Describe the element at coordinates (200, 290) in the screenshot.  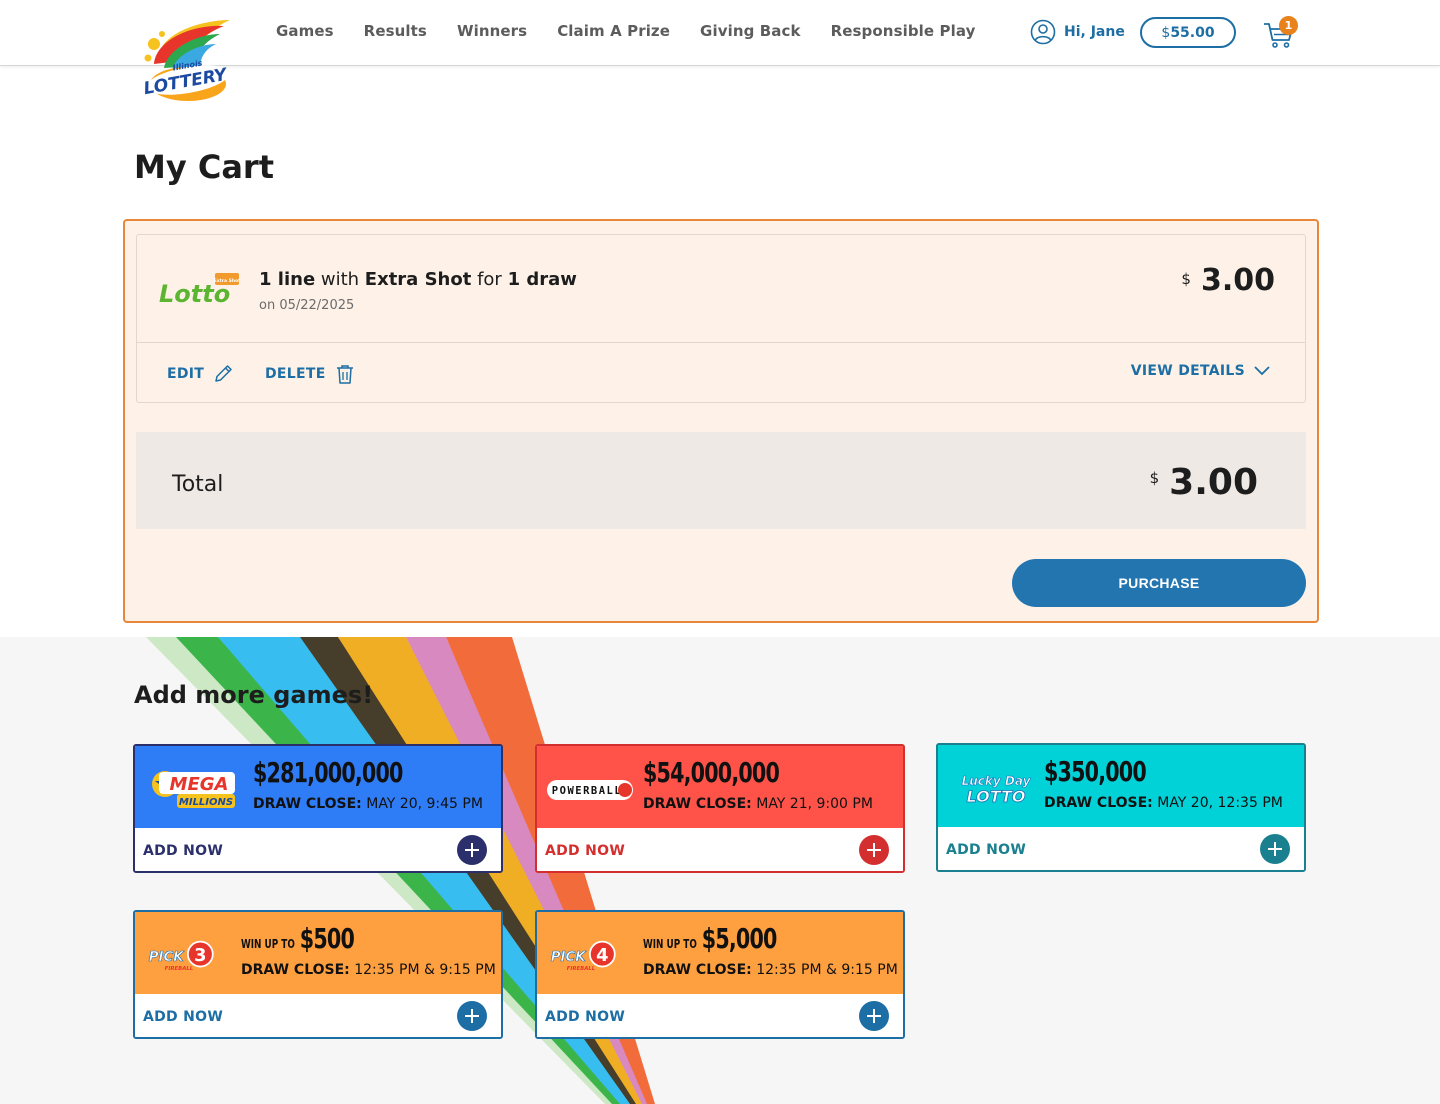
I see `lotto-logo: Lotto Extra Shot` at that location.